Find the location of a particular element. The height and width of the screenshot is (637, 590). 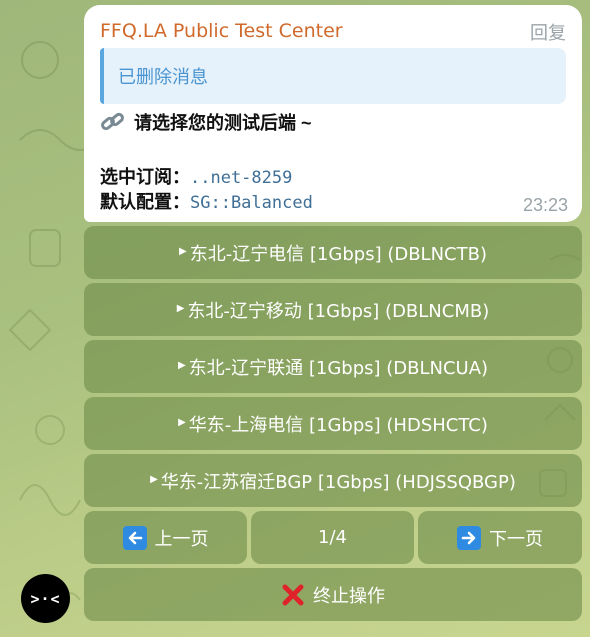

abort-button: 终止操作 is located at coordinates (333, 594).